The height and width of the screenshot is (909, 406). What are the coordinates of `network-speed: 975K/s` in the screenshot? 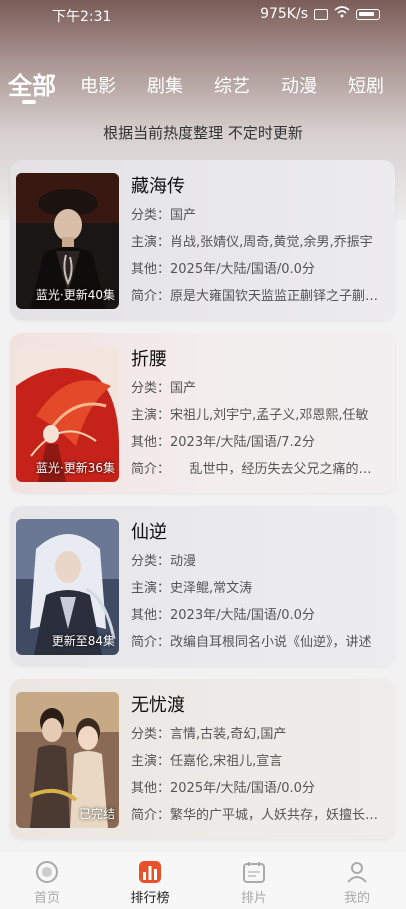 It's located at (284, 14).